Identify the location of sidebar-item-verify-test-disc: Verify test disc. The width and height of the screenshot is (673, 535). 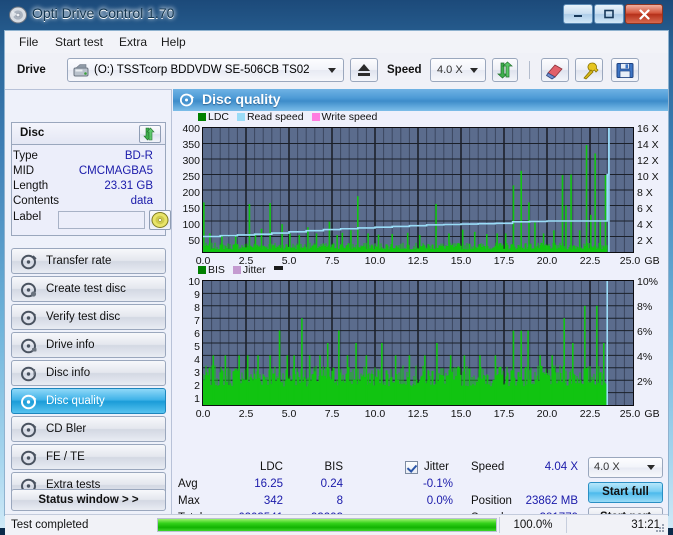
(88, 317).